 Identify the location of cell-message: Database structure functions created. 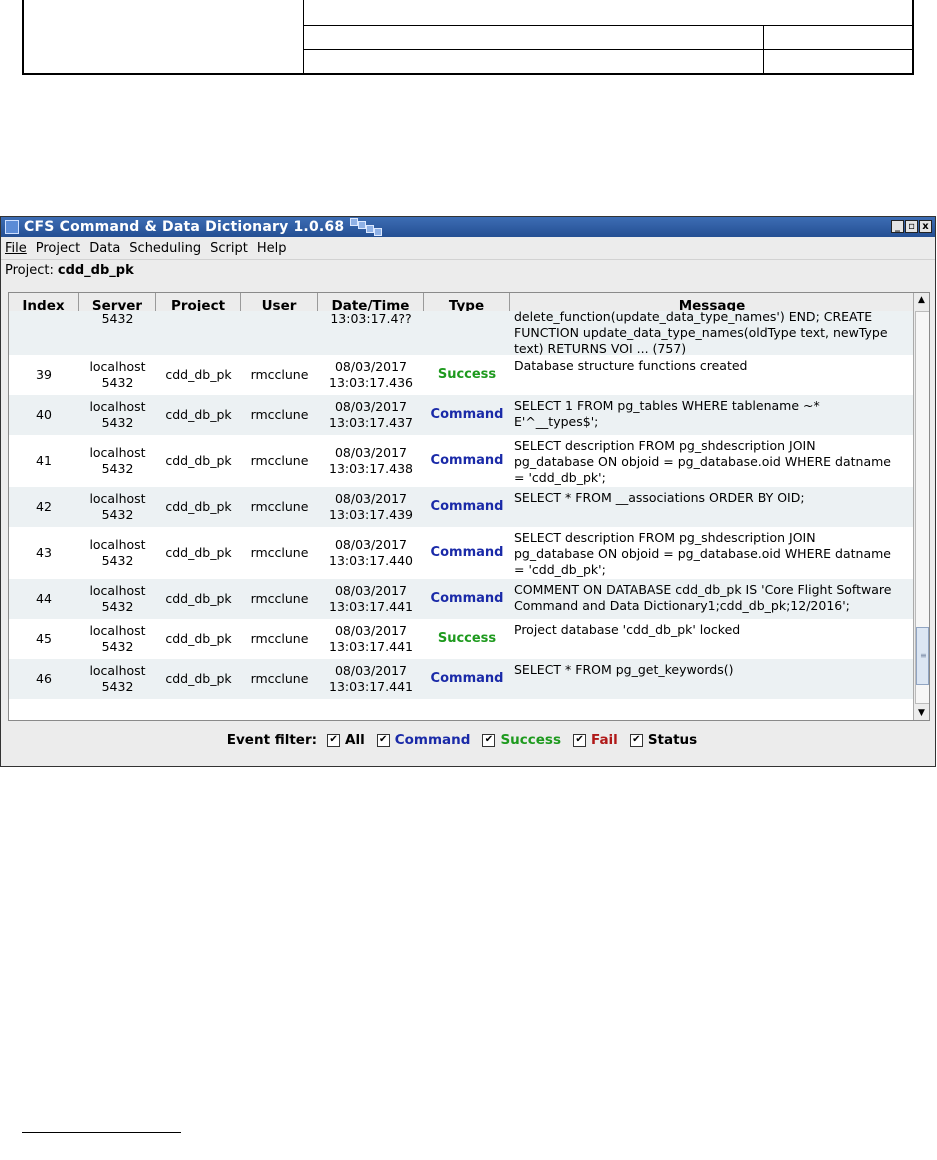
(631, 365).